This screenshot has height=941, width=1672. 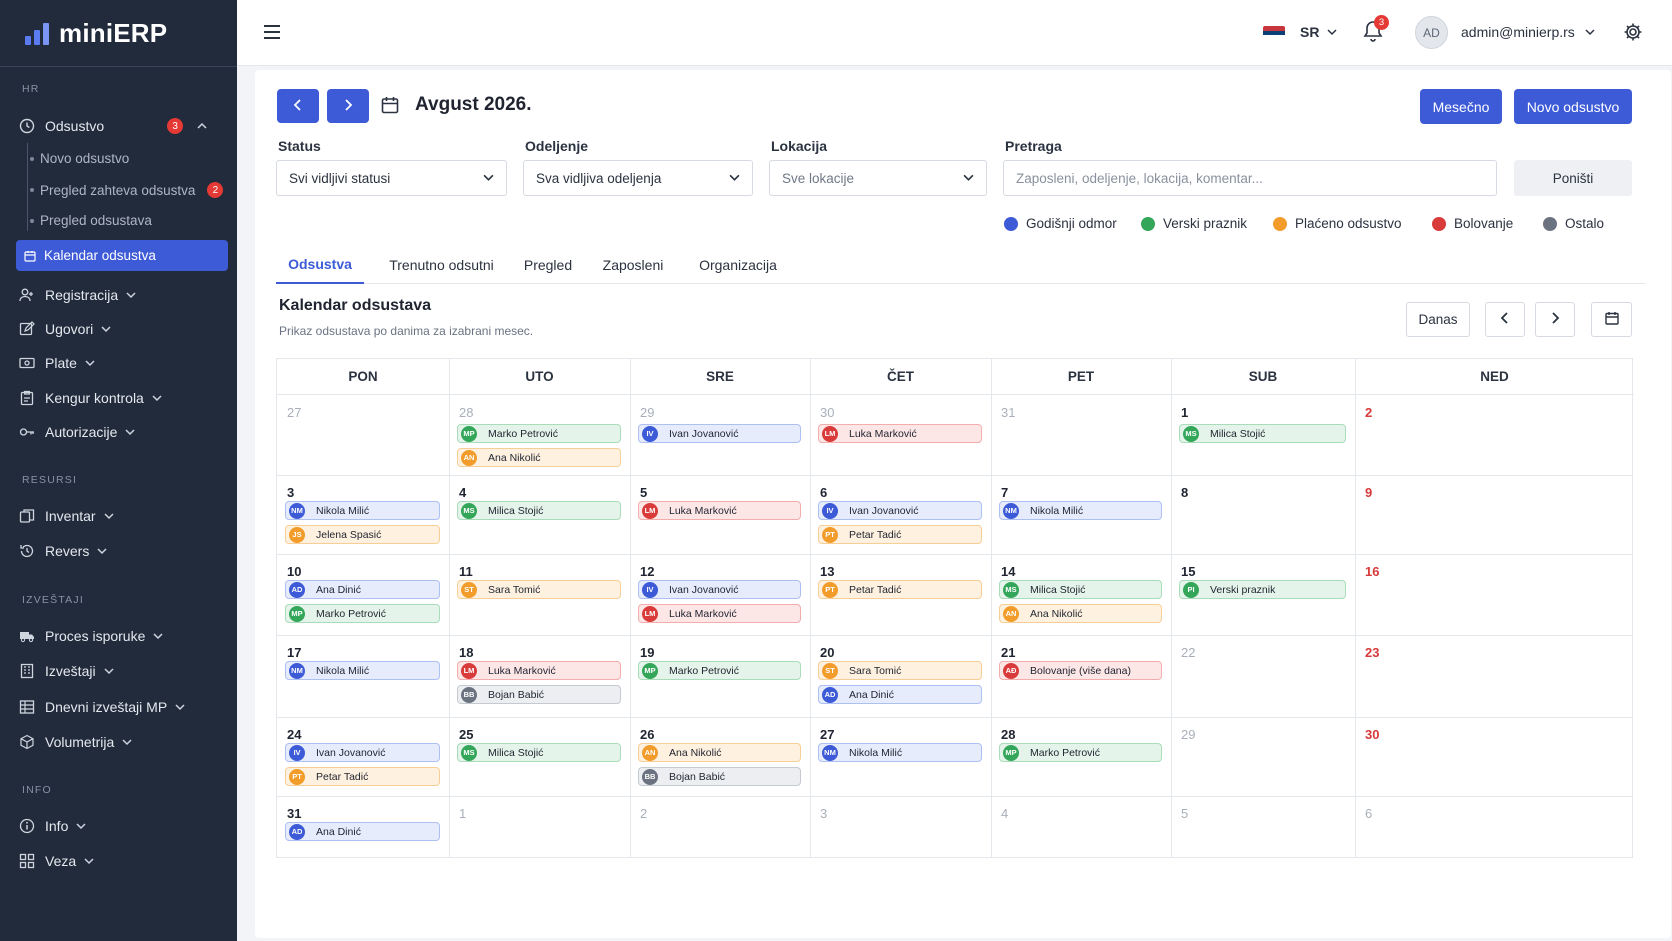 I want to click on calendar-day-cell: 19 MP Marko Petrović, so click(x=720, y=676).